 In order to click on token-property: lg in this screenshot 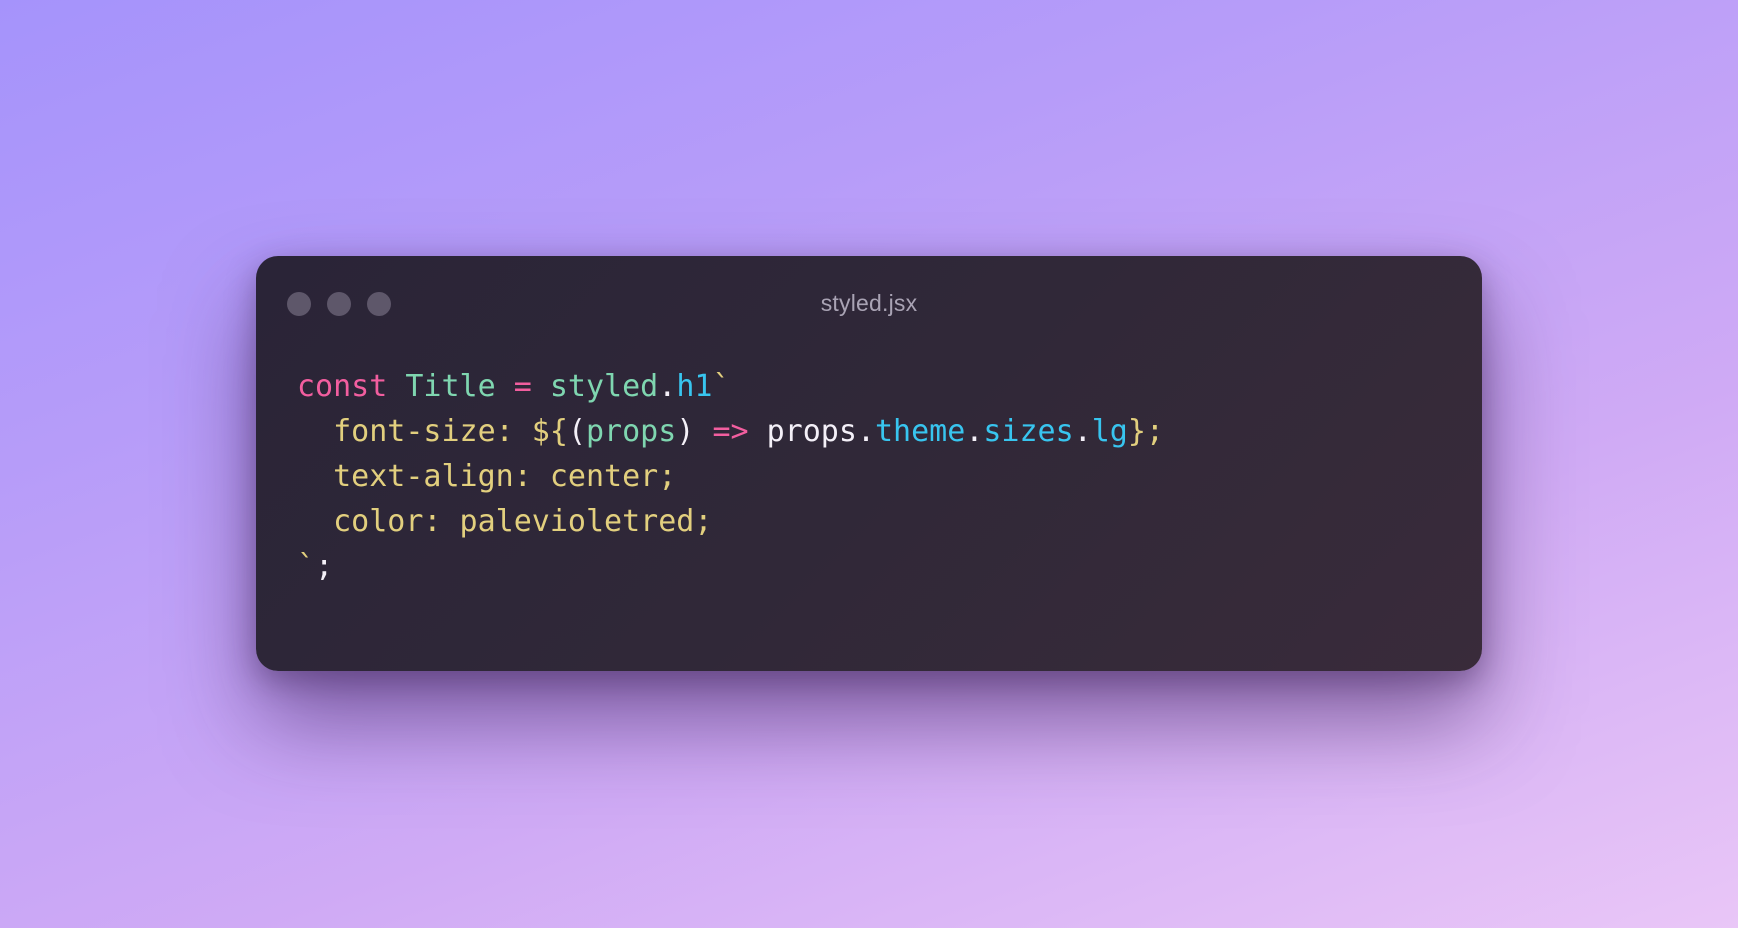, I will do `click(1109, 431)`.